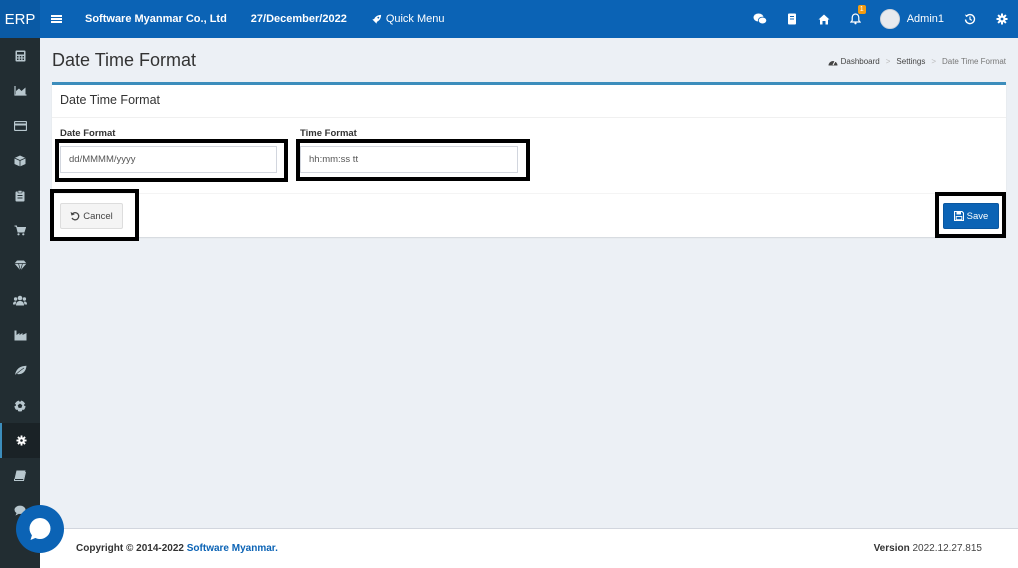  I want to click on sidebar-item-payments, so click(20, 125).